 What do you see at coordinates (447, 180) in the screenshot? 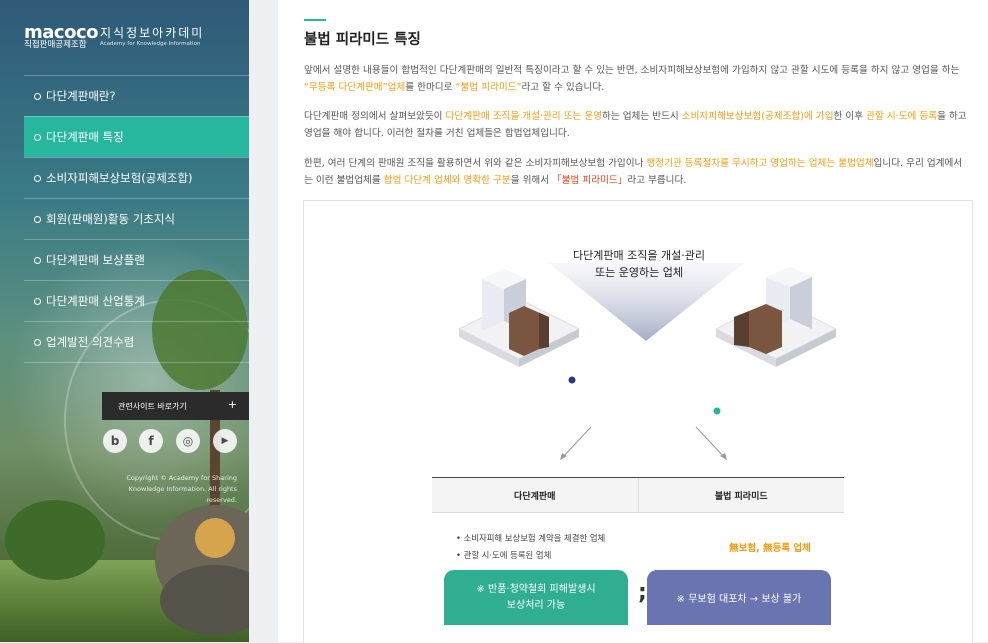
I see `highlight: 합법 다단계 업체와 명확한 구분` at bounding box center [447, 180].